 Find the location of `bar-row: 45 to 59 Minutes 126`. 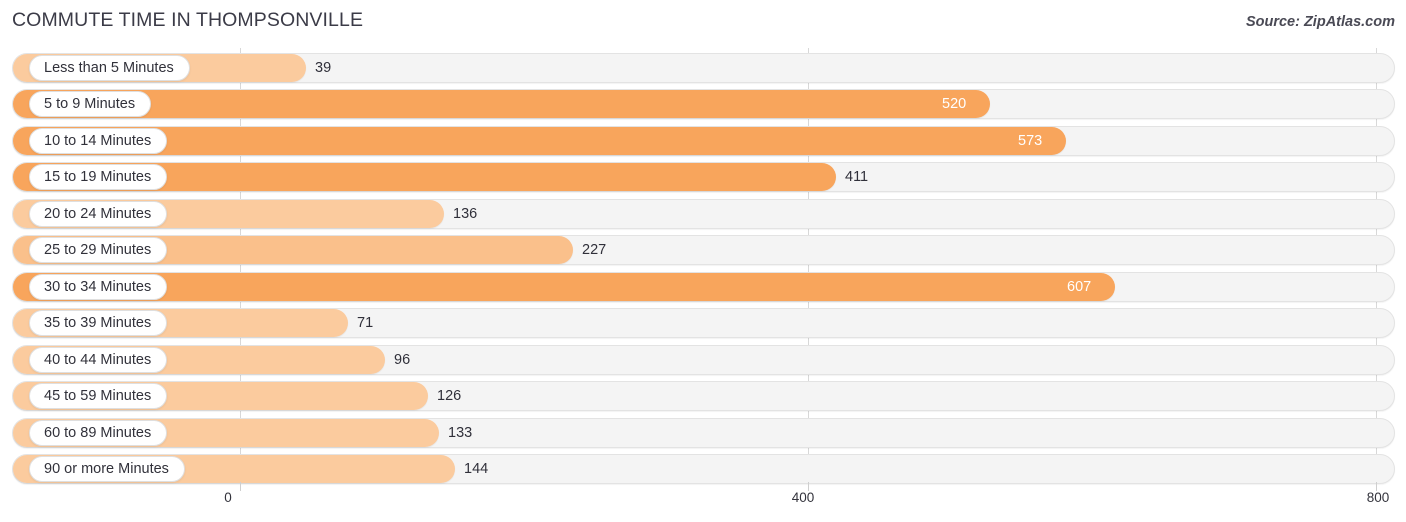

bar-row: 45 to 59 Minutes 126 is located at coordinates (703, 396).